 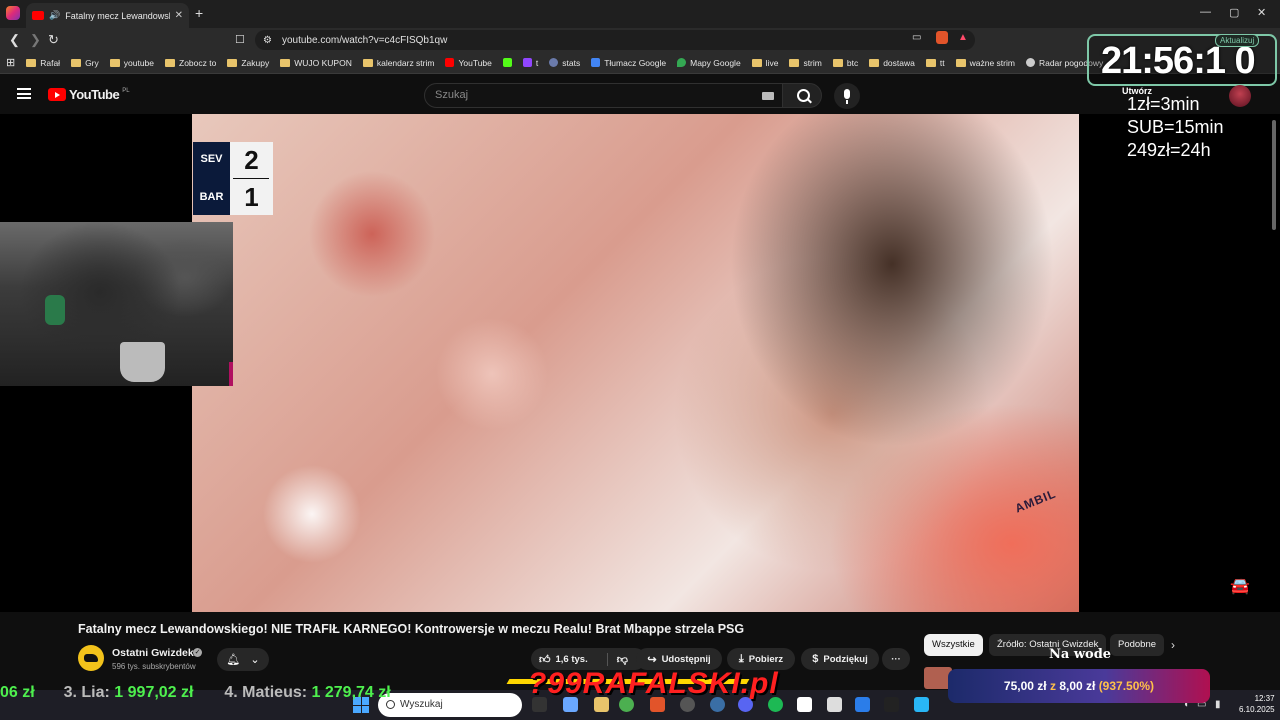 What do you see at coordinates (1274, 175) in the screenshot?
I see `scrollbar-thumb` at bounding box center [1274, 175].